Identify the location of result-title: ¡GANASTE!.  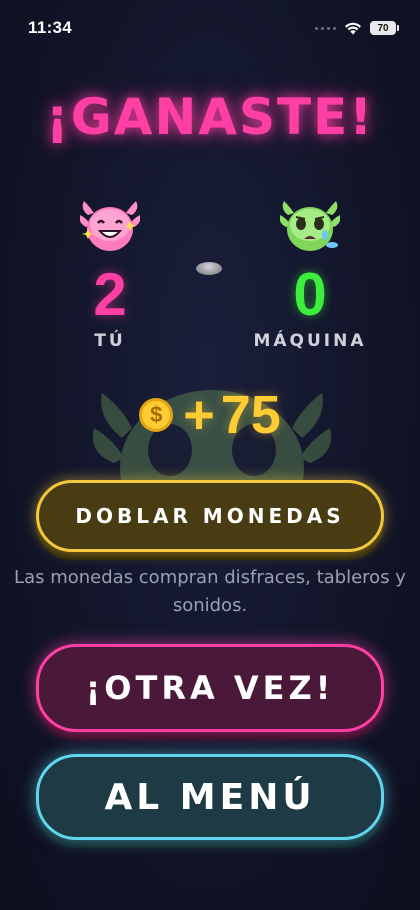
(210, 117).